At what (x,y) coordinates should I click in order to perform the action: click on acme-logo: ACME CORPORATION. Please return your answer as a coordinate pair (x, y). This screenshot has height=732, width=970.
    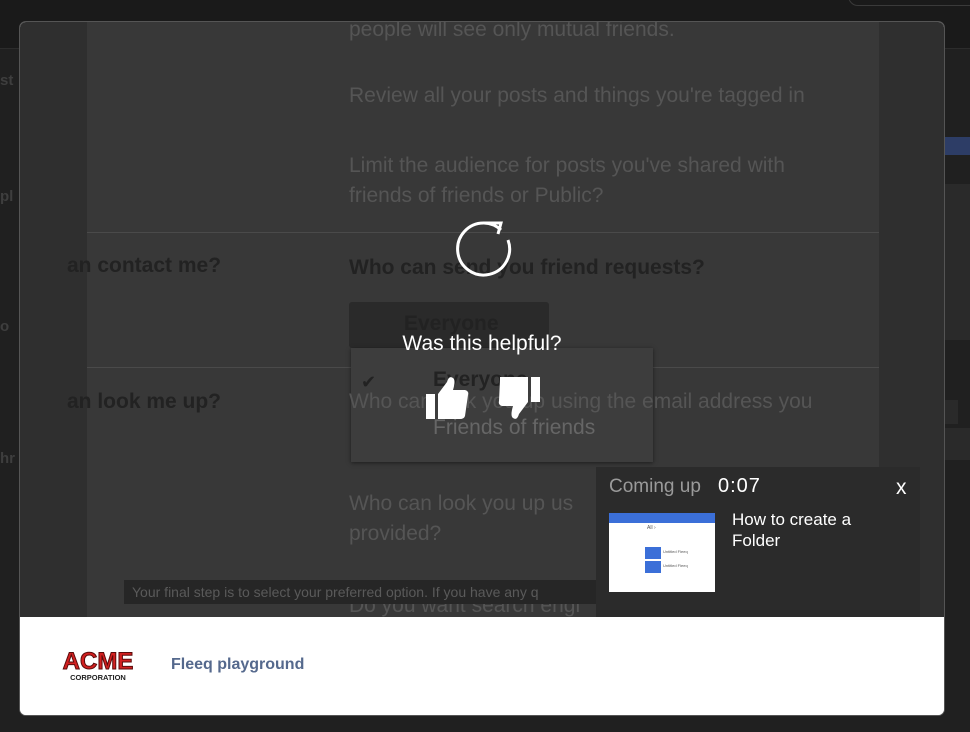
    Looking at the image, I should click on (98, 665).